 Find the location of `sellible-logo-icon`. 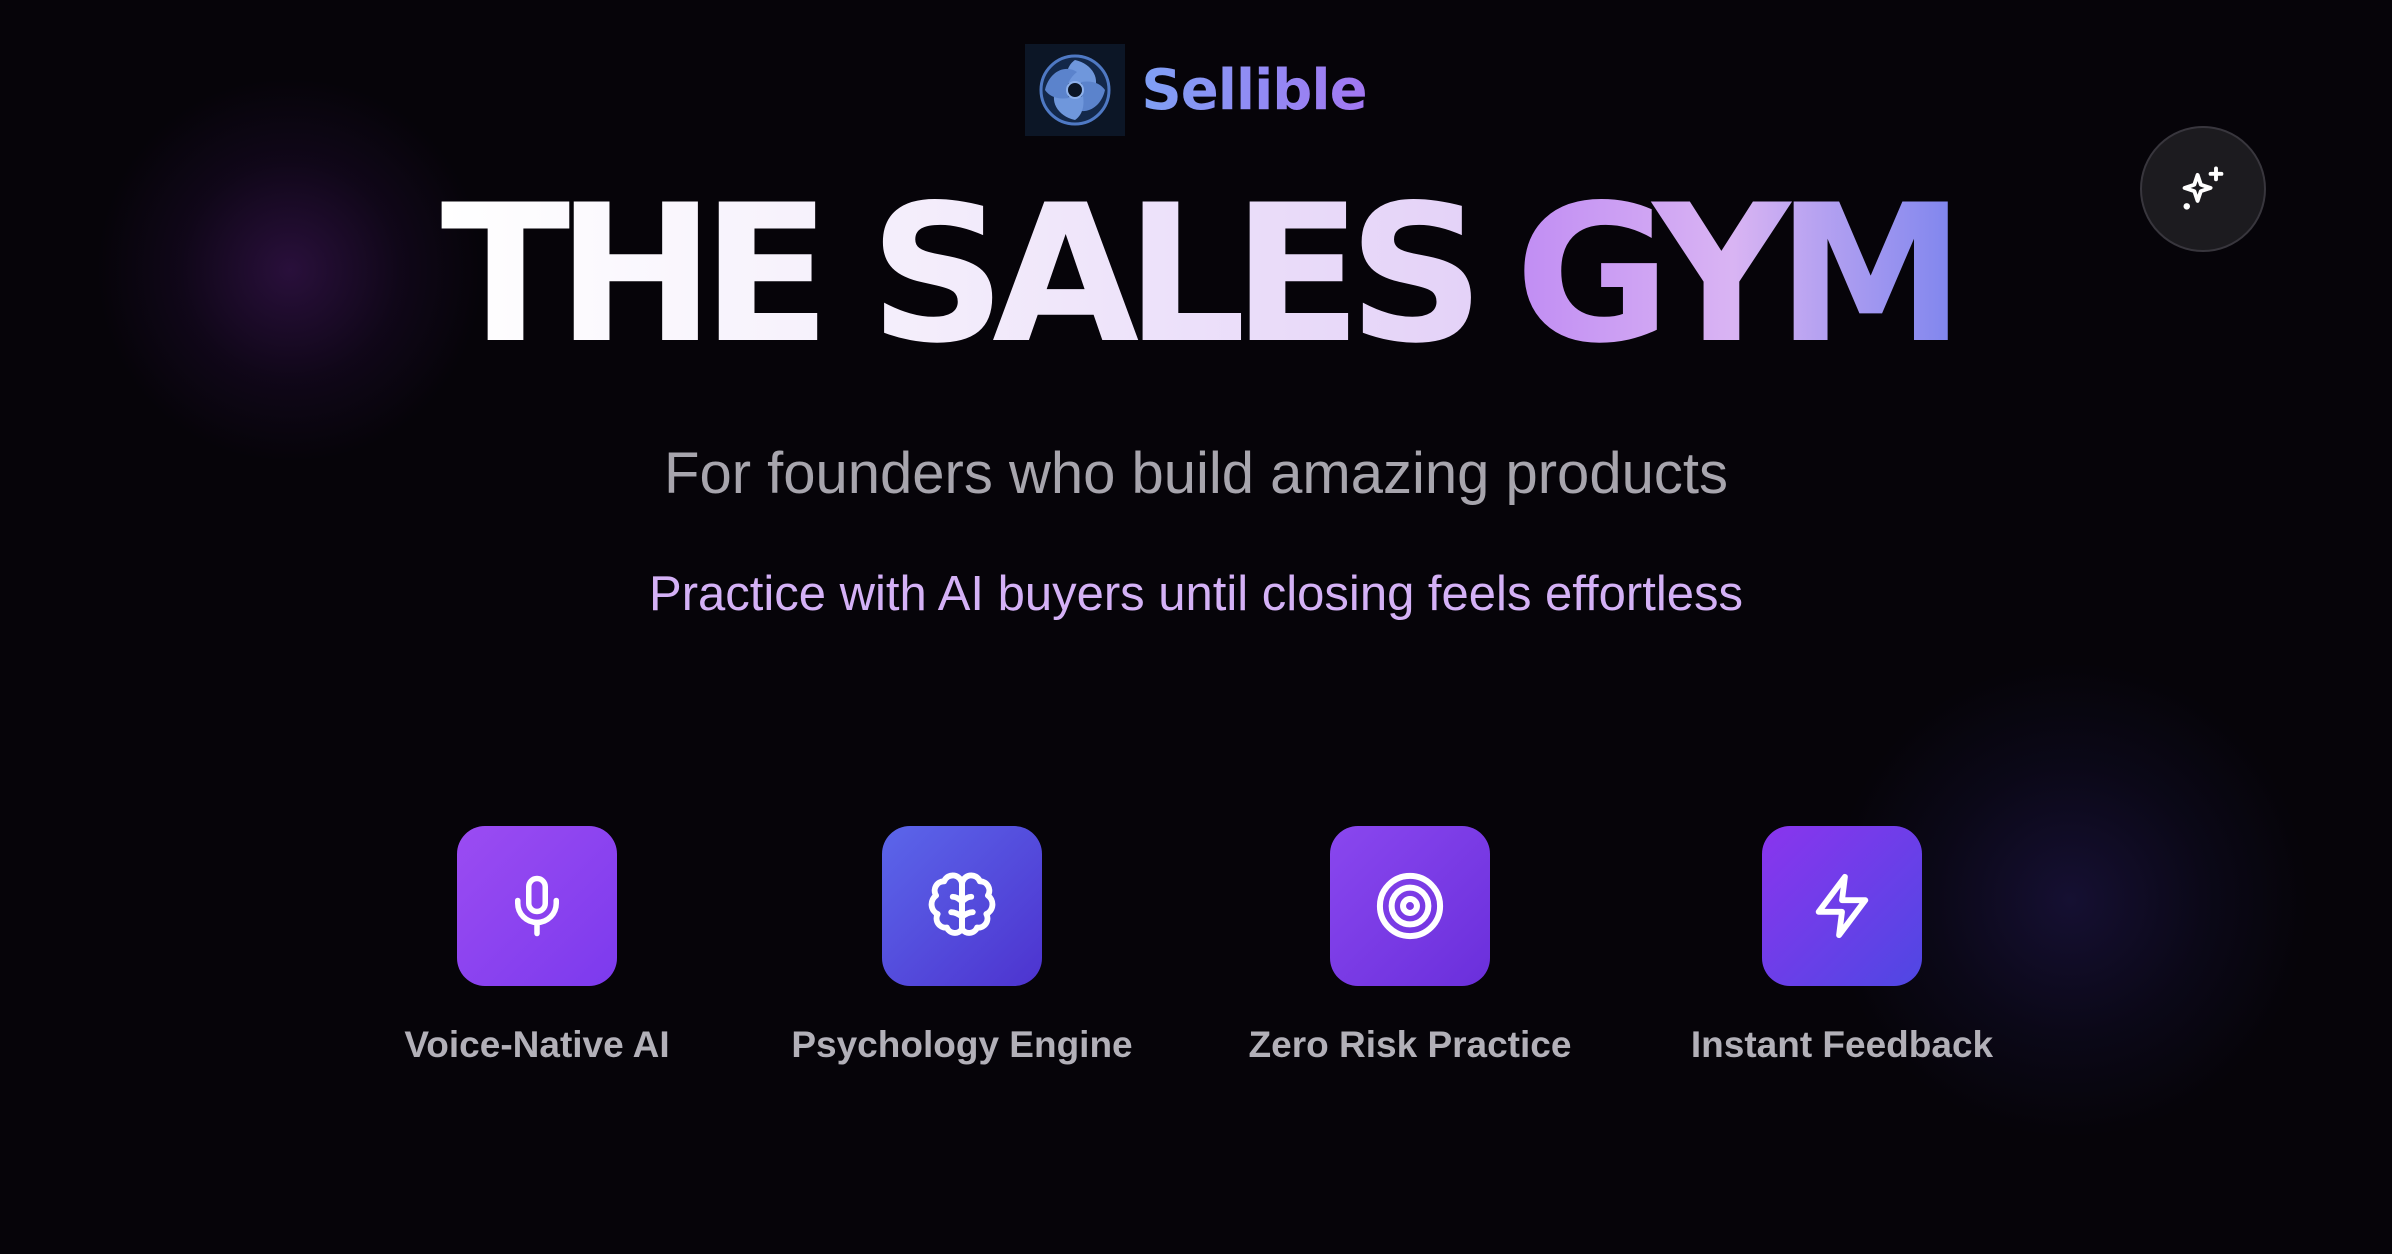

sellible-logo-icon is located at coordinates (1075, 90).